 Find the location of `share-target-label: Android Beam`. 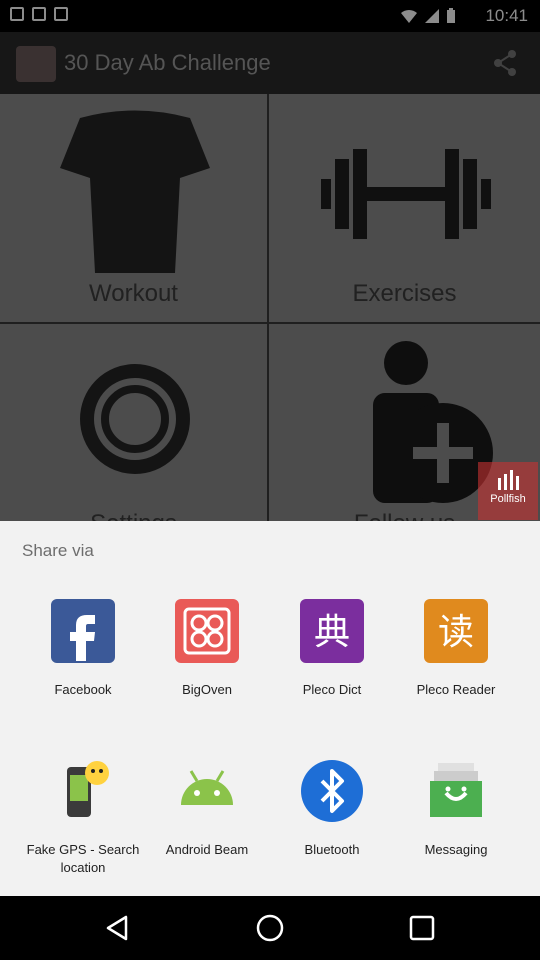

share-target-label: Android Beam is located at coordinates (207, 849).